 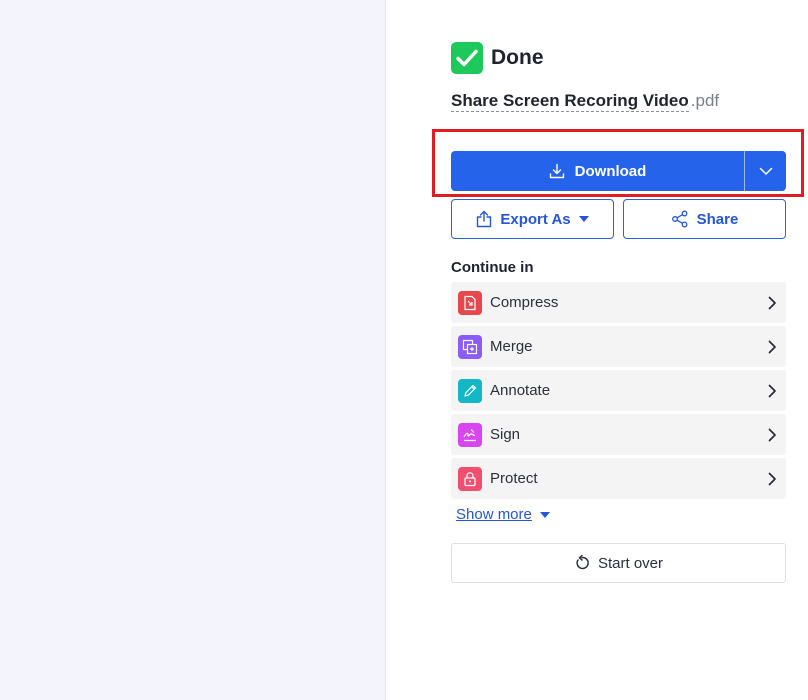 I want to click on tool-label: Sign, so click(x=505, y=434).